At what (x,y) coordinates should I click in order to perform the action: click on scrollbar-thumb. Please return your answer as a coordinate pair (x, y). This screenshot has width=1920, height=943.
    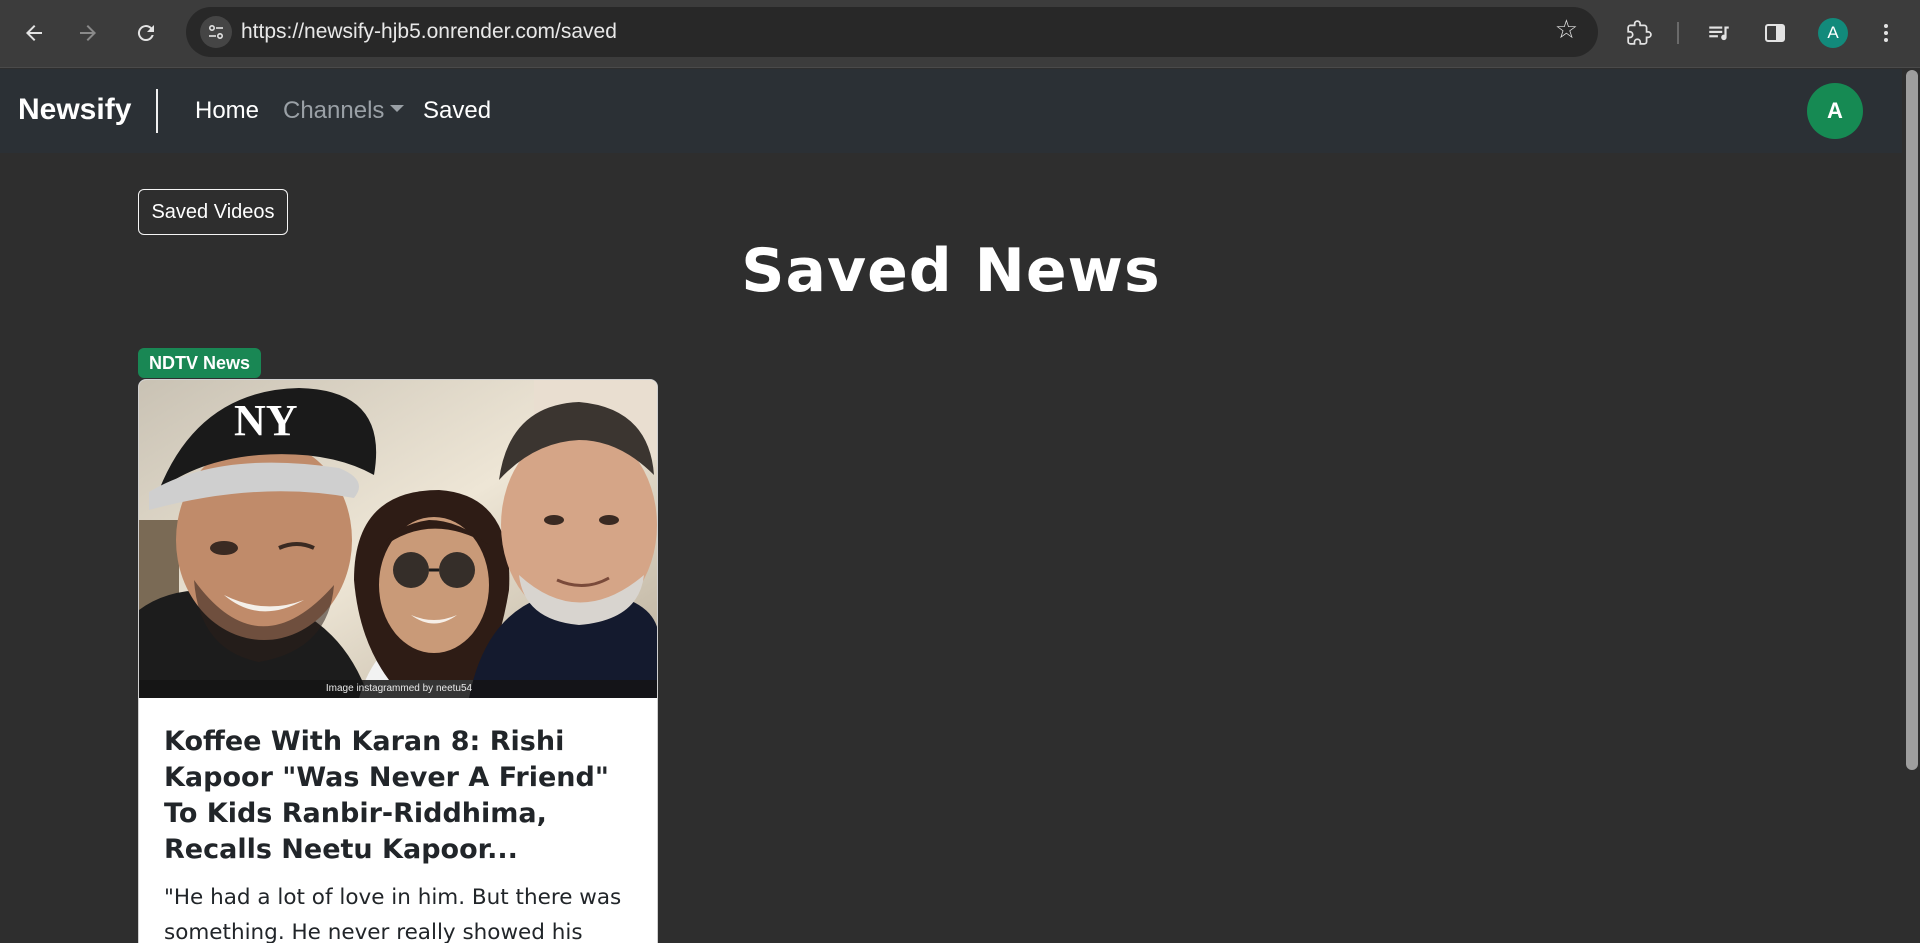
    Looking at the image, I should click on (1912, 420).